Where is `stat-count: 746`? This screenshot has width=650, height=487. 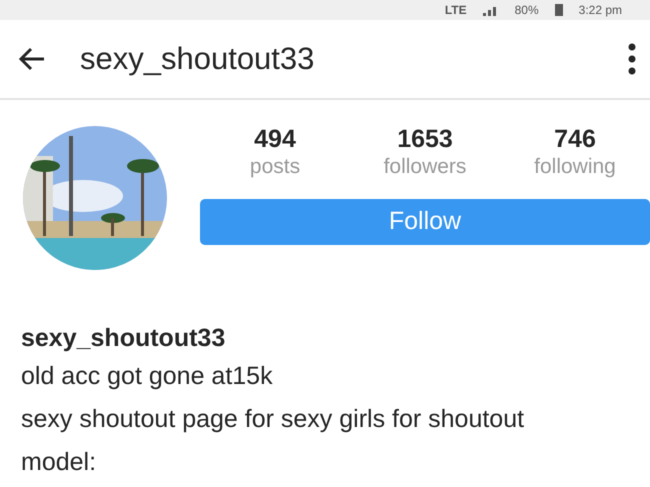 stat-count: 746 is located at coordinates (575, 140).